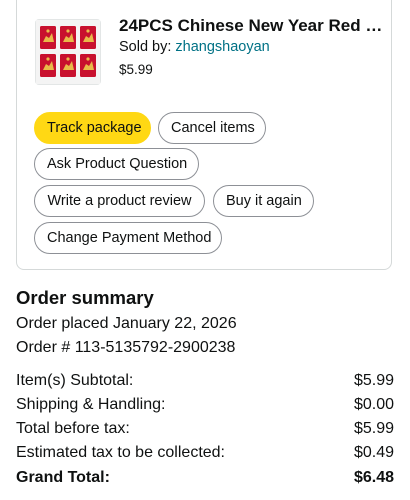 The width and height of the screenshot is (410, 500). What do you see at coordinates (222, 47) in the screenshot?
I see `seller-link: zhangshaoyan` at bounding box center [222, 47].